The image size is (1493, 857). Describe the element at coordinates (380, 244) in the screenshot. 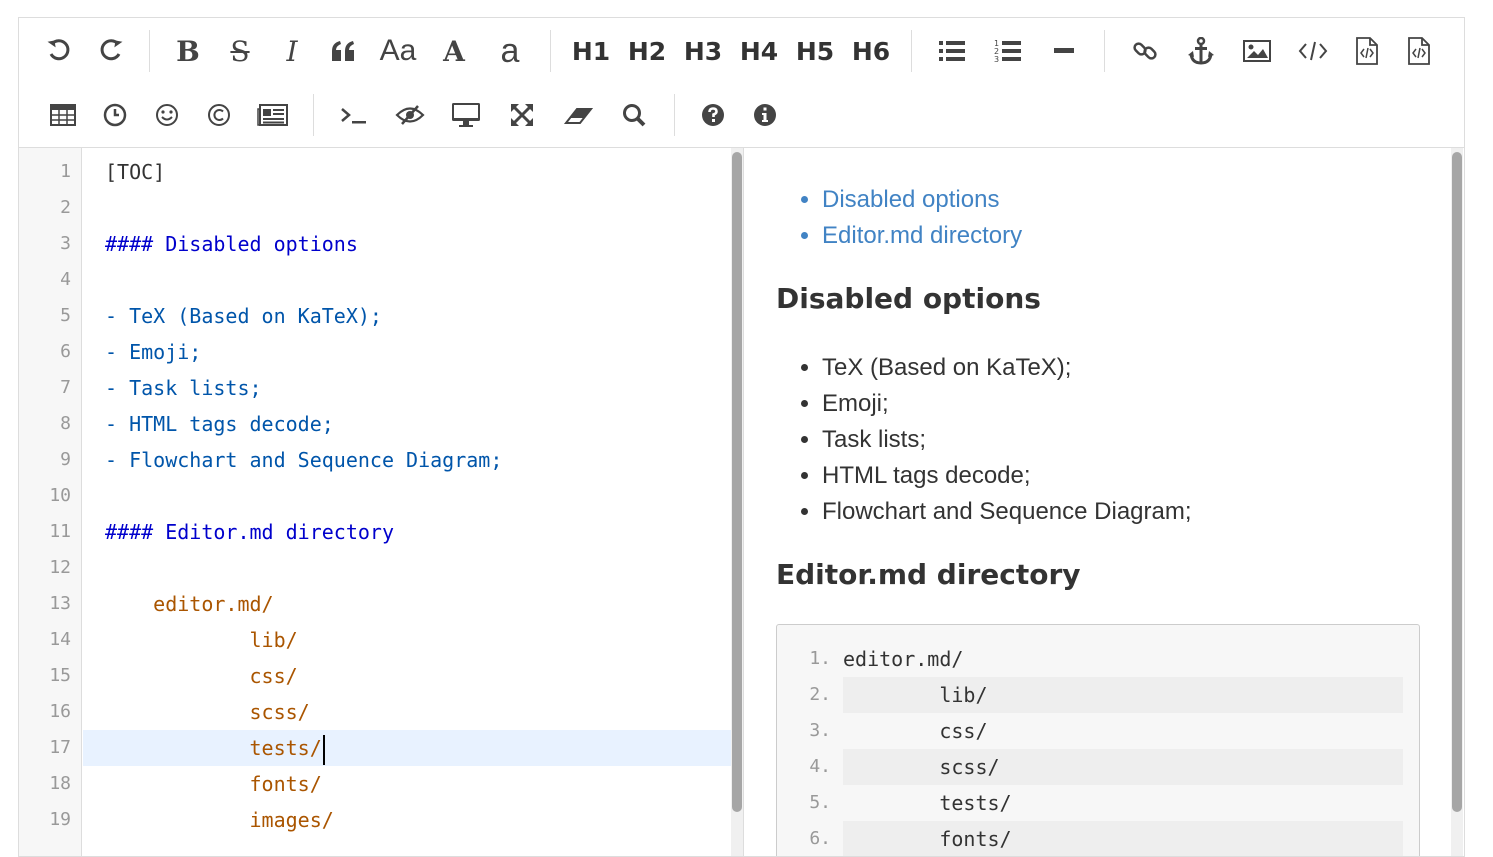

I see `editor-line: 3 #### Disabled options` at that location.